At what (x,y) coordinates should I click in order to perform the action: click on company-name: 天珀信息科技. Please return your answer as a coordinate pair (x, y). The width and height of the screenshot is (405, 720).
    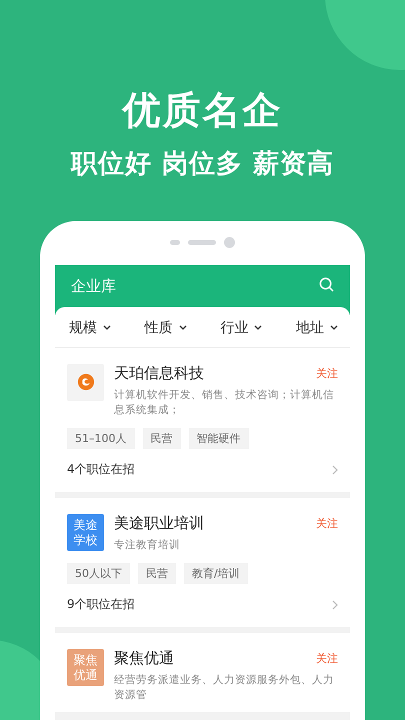
    Looking at the image, I should click on (159, 373).